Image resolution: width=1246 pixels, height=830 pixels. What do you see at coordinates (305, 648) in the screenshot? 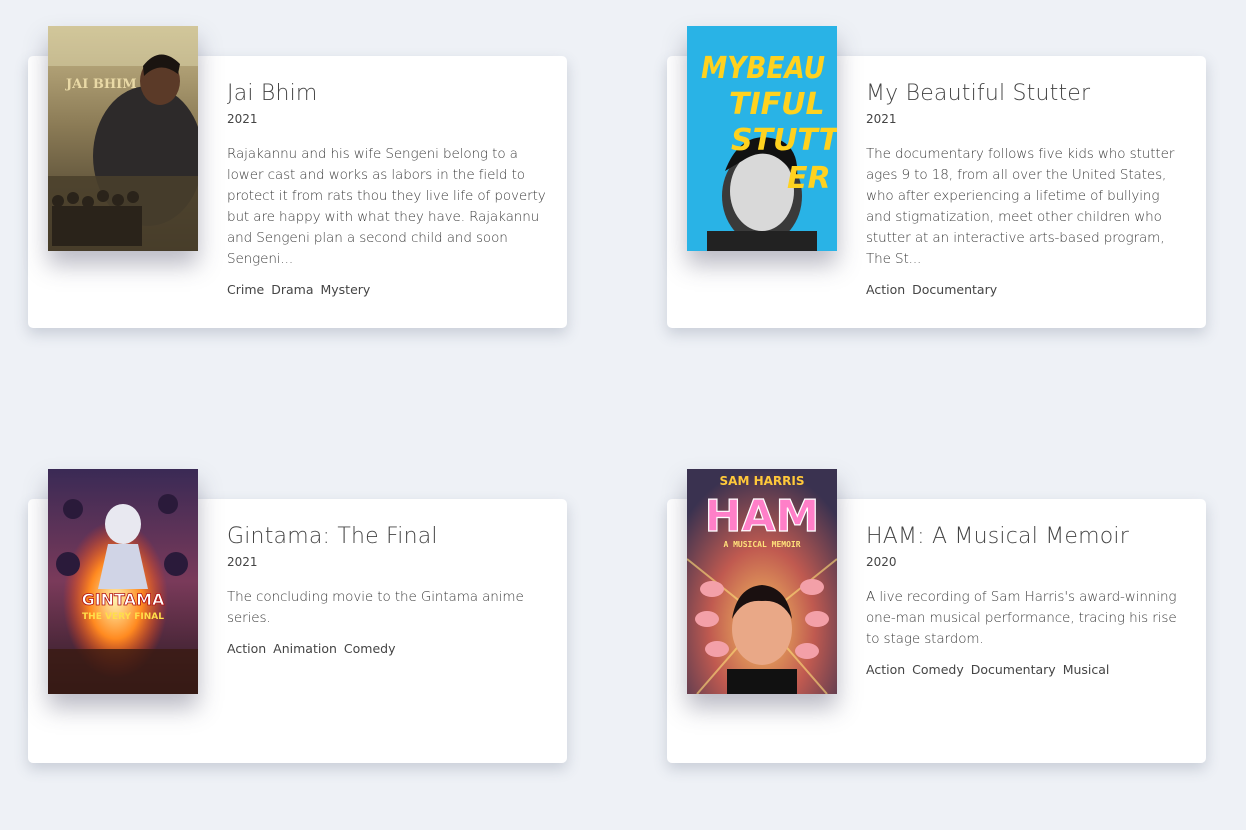
I see `genre-tag: Animation` at bounding box center [305, 648].